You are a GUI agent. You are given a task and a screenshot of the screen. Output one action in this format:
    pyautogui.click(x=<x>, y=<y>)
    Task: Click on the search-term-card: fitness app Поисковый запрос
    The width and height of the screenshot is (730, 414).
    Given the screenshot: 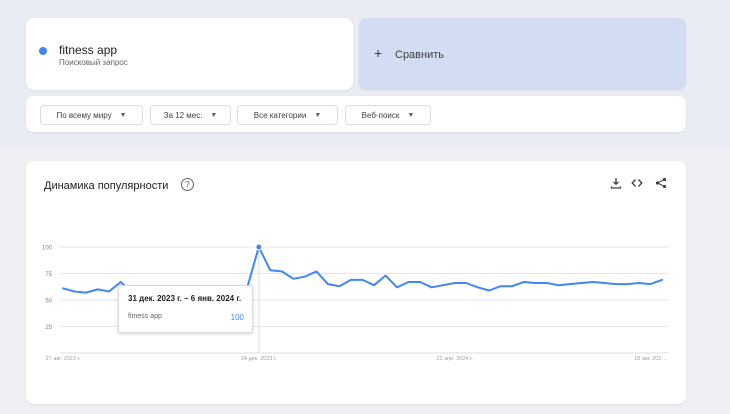 What is the action you would take?
    pyautogui.click(x=189, y=54)
    